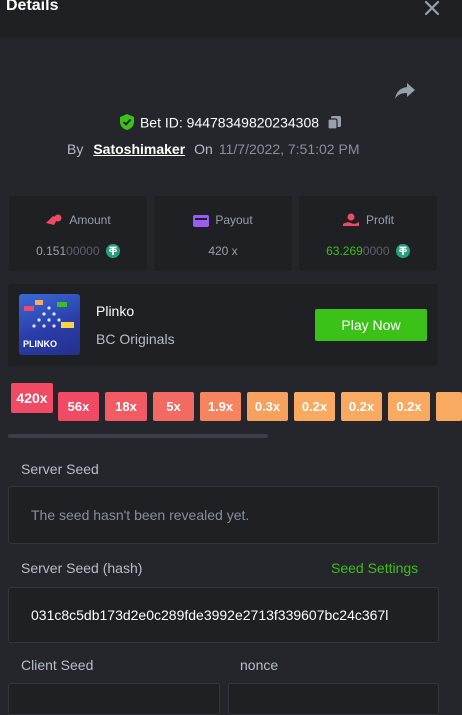 Image resolution: width=462 pixels, height=715 pixels. What do you see at coordinates (57, 665) in the screenshot?
I see `client-seed-label: Client Seed` at bounding box center [57, 665].